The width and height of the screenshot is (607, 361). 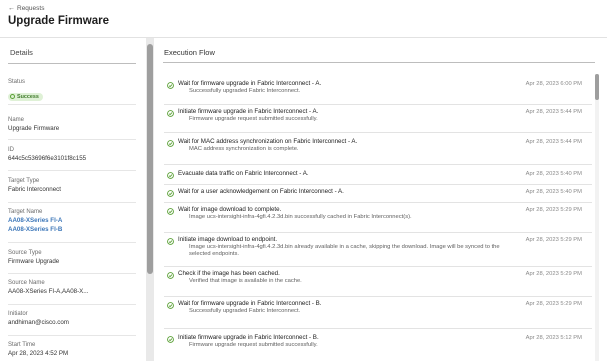 What do you see at coordinates (34, 189) in the screenshot?
I see `target-type-value: Fabric Interconnect` at bounding box center [34, 189].